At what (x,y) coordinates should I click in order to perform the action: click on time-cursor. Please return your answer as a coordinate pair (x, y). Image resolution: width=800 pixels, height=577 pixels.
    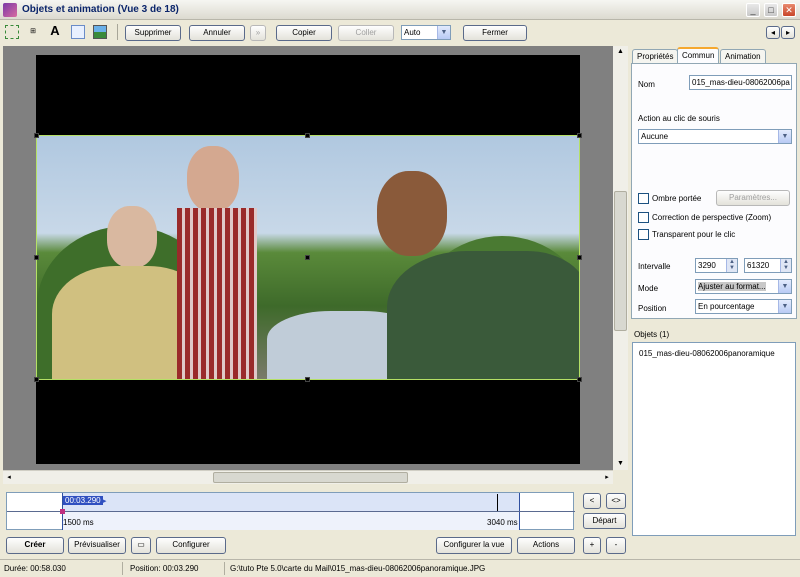
    Looking at the image, I should click on (497, 502).